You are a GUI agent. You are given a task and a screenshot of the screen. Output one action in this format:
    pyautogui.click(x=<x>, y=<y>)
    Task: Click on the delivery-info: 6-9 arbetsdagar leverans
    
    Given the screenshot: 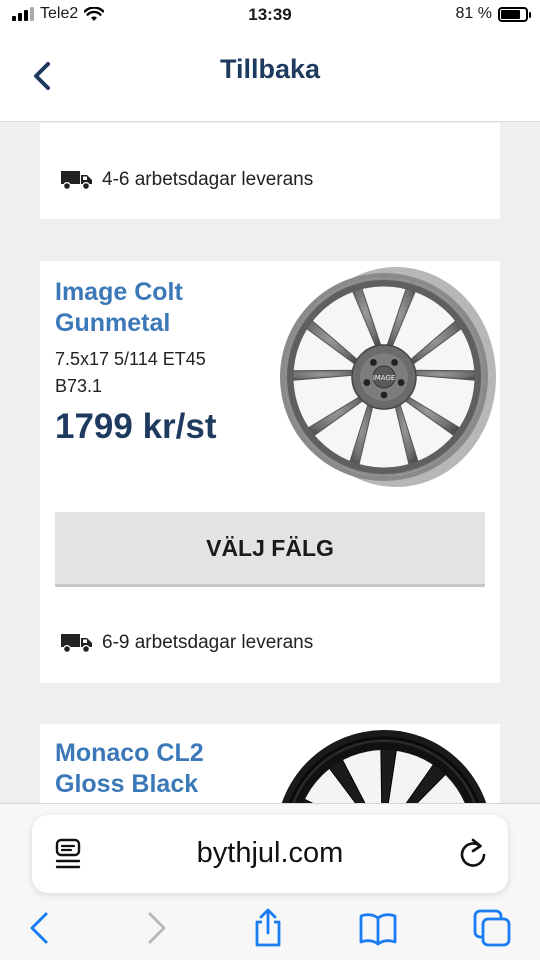 What is the action you would take?
    pyautogui.click(x=186, y=643)
    